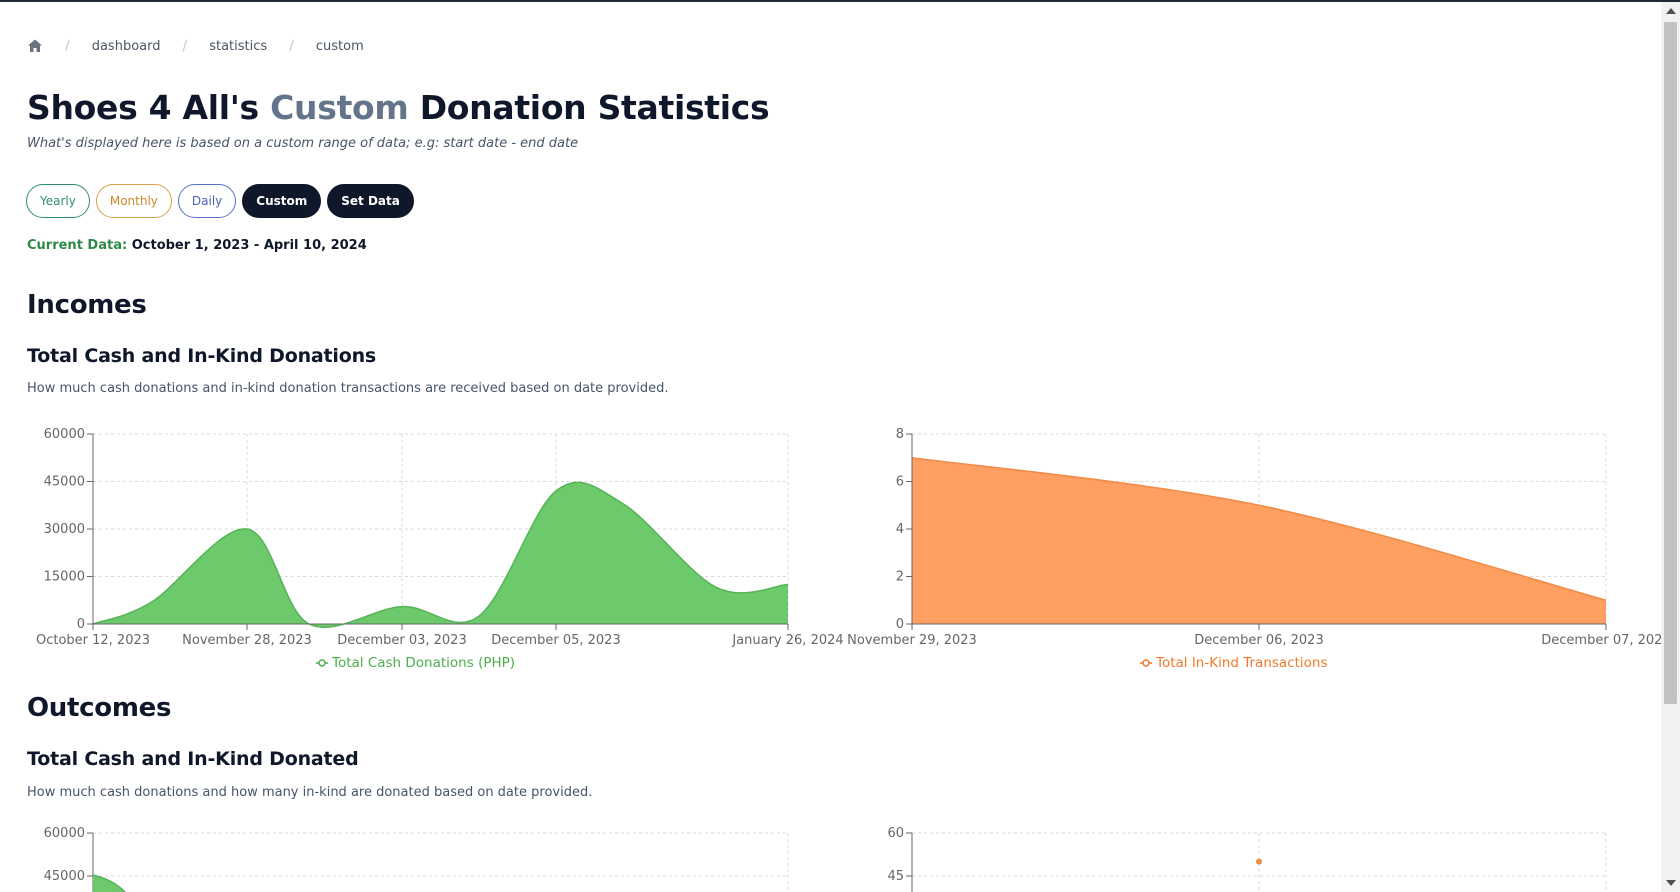 The image size is (1680, 892). Describe the element at coordinates (555, 640) in the screenshot. I see `x-tick-label: December 05, 2023` at that location.